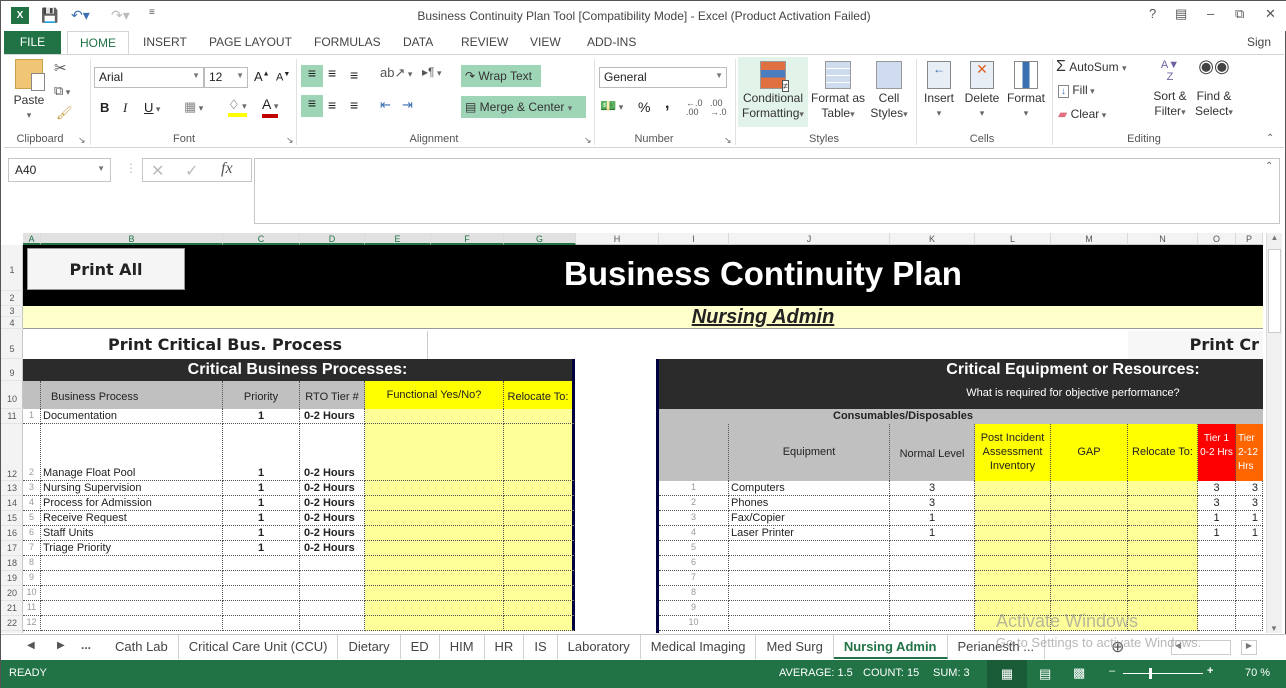 This screenshot has height=688, width=1286. What do you see at coordinates (890, 647) in the screenshot?
I see `sheet-tab-nursing-admin: Nursing Admin` at bounding box center [890, 647].